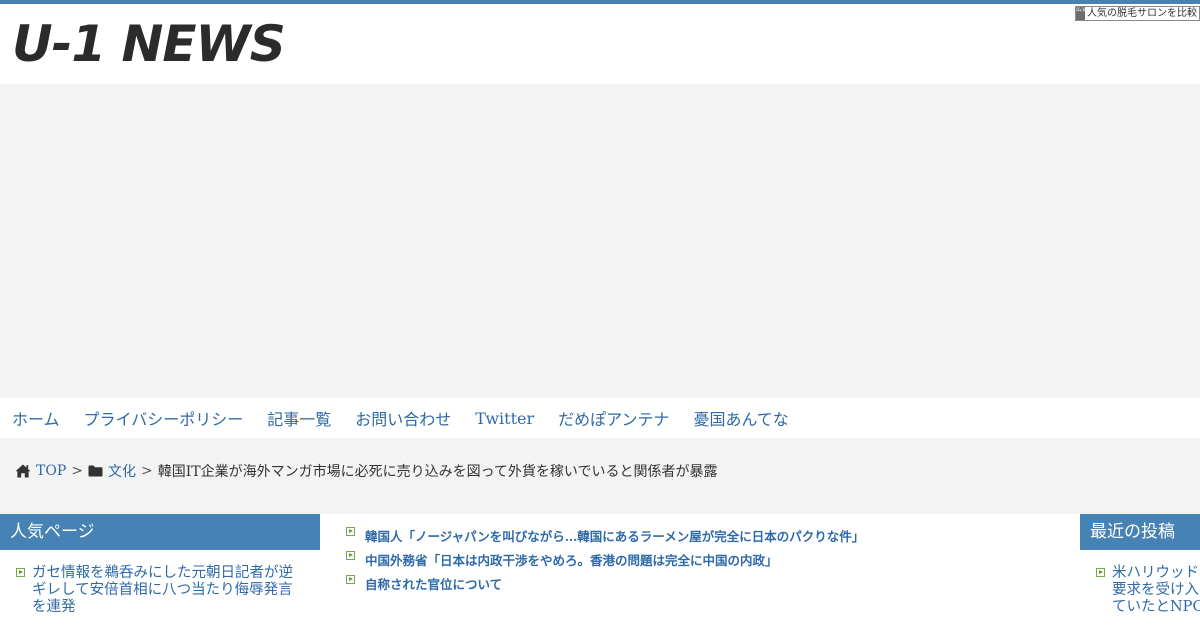 The image size is (1200, 630). I want to click on list-item: 韓国人「ノージャパンを叫びながら…韓国にあるラーメン屋が完全に日本のパクりな件」, so click(700, 538).